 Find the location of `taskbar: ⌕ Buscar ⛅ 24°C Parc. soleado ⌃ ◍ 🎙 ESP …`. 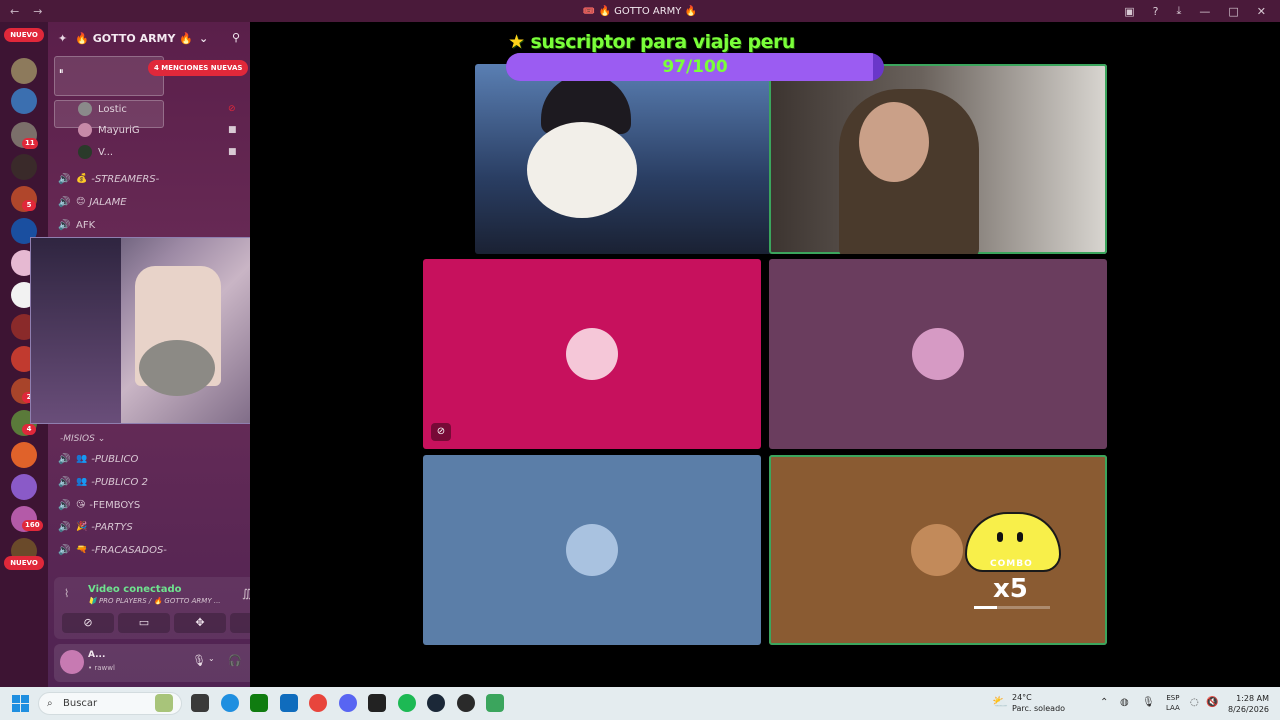

taskbar: ⌕ Buscar ⛅ 24°C Parc. soleado ⌃ ◍ 🎙 ESP … is located at coordinates (640, 703).